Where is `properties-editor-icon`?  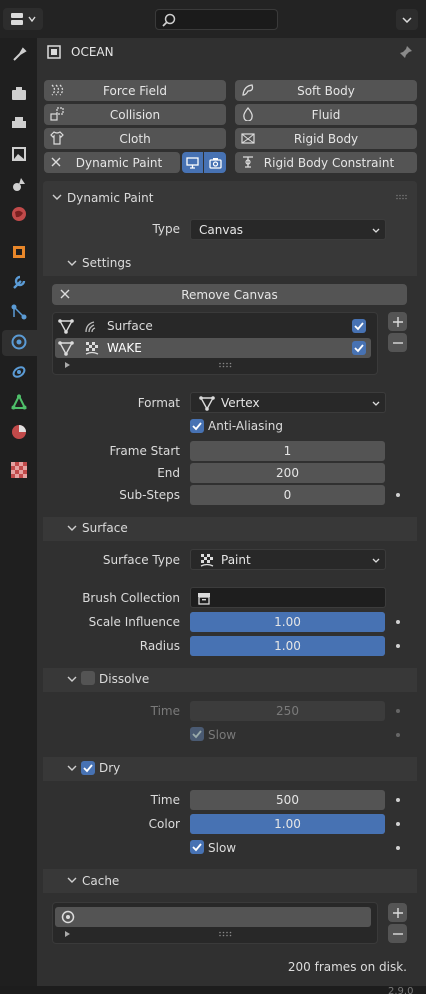 properties-editor-icon is located at coordinates (17, 19).